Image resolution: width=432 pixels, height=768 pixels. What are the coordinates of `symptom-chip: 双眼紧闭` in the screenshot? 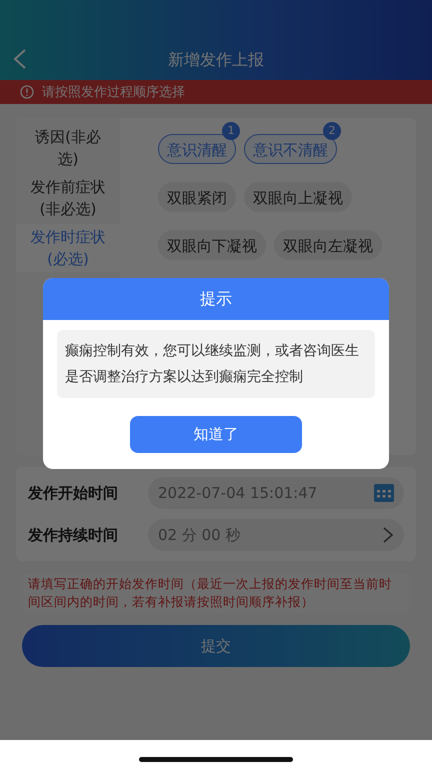 It's located at (197, 197).